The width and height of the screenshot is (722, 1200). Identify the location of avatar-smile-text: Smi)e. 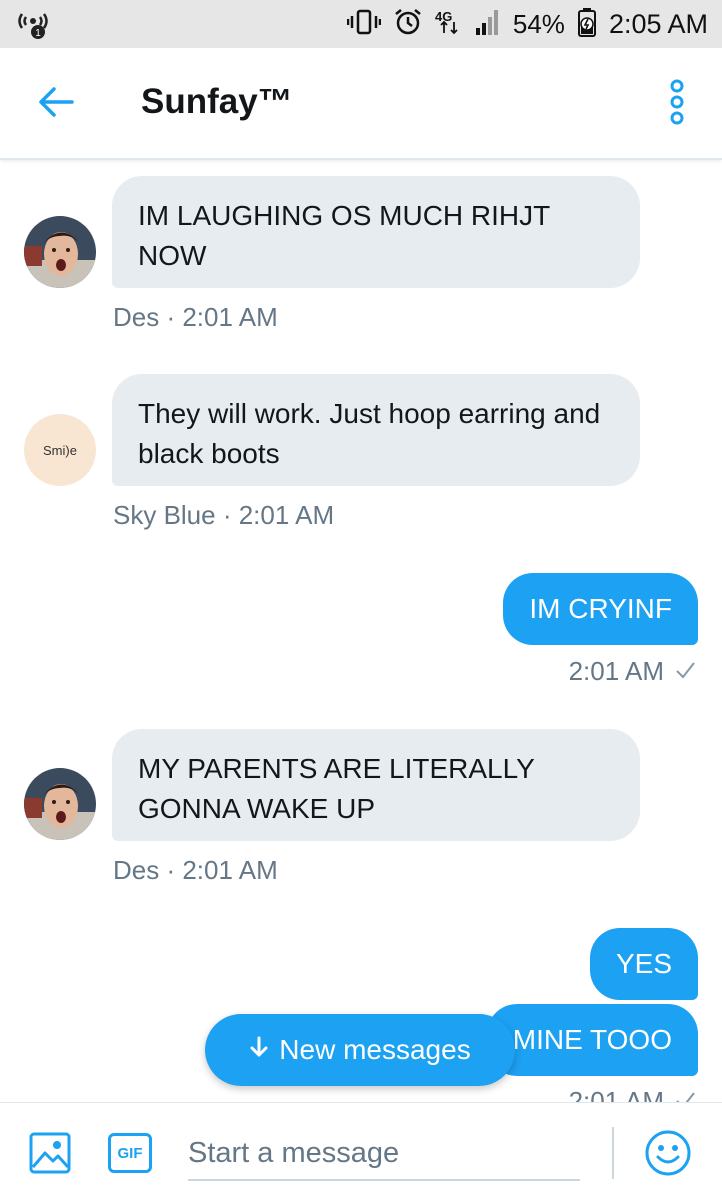
(60, 450).